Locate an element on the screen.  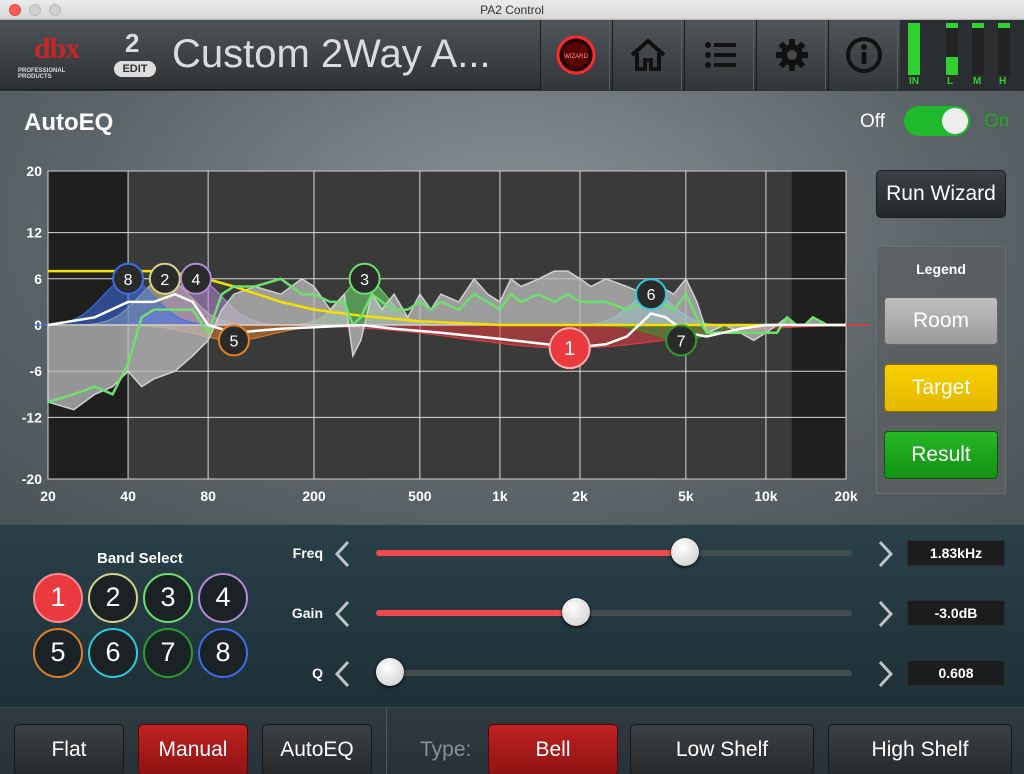
band-1-handle: 1 is located at coordinates (569, 348).